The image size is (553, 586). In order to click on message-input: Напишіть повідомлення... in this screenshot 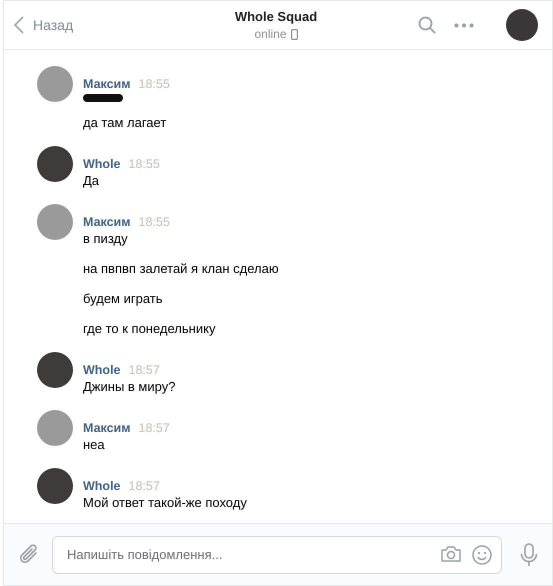, I will do `click(277, 555)`.